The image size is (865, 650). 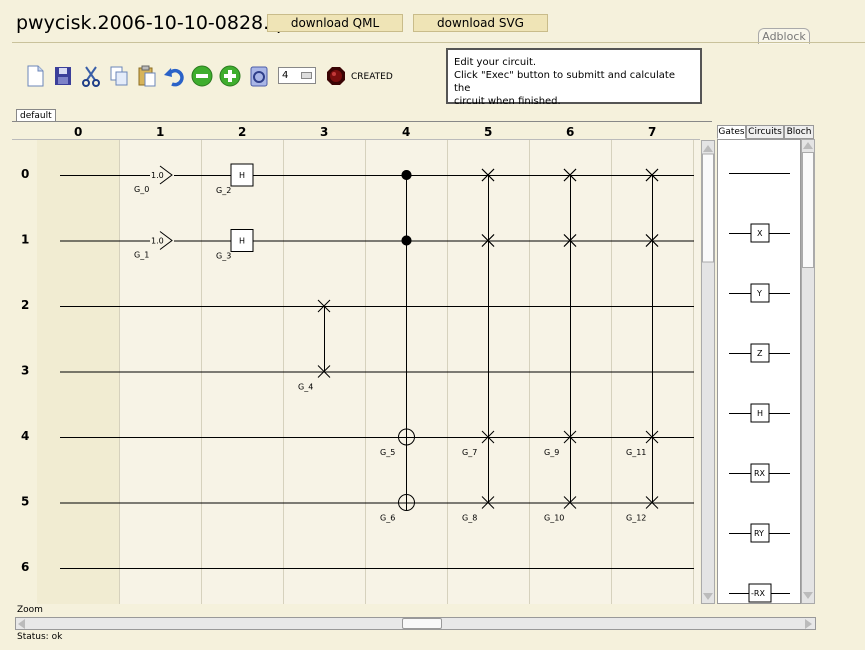 I want to click on exec-icon, so click(x=259, y=76).